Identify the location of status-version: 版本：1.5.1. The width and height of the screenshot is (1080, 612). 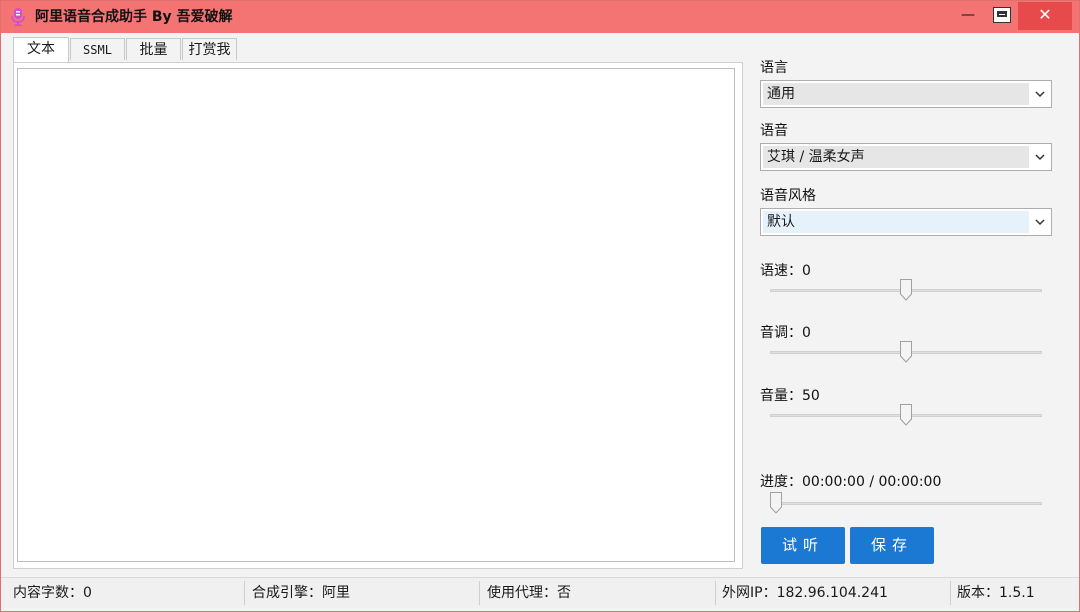
(996, 593).